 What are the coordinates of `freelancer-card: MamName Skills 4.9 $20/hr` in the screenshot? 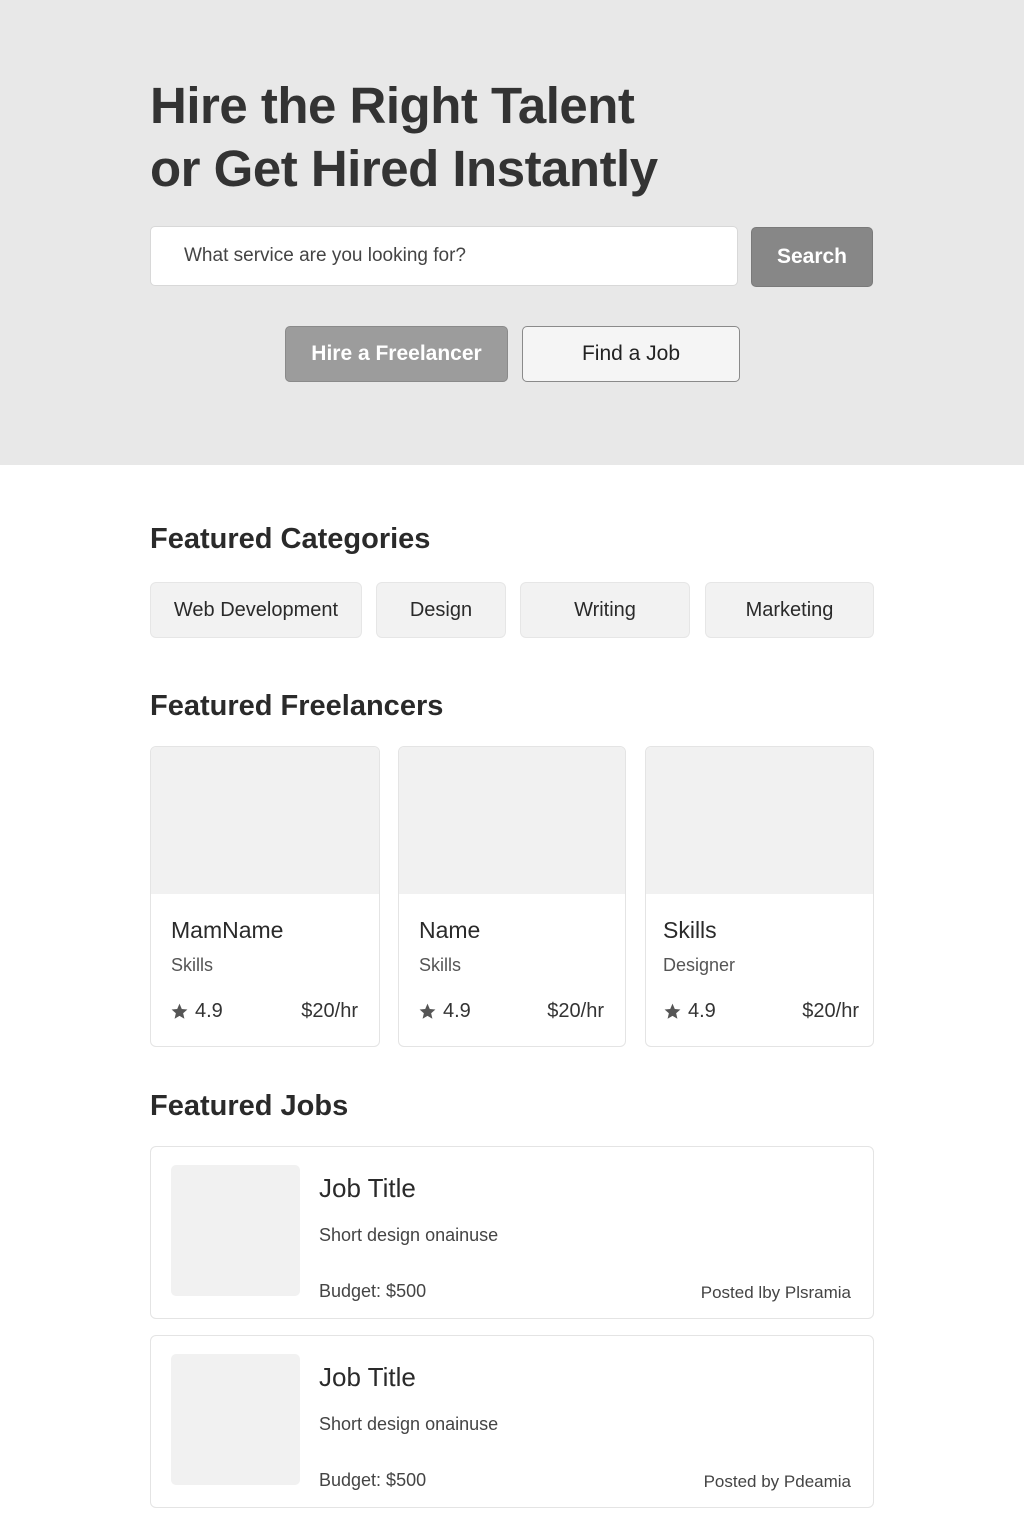 It's located at (265, 896).